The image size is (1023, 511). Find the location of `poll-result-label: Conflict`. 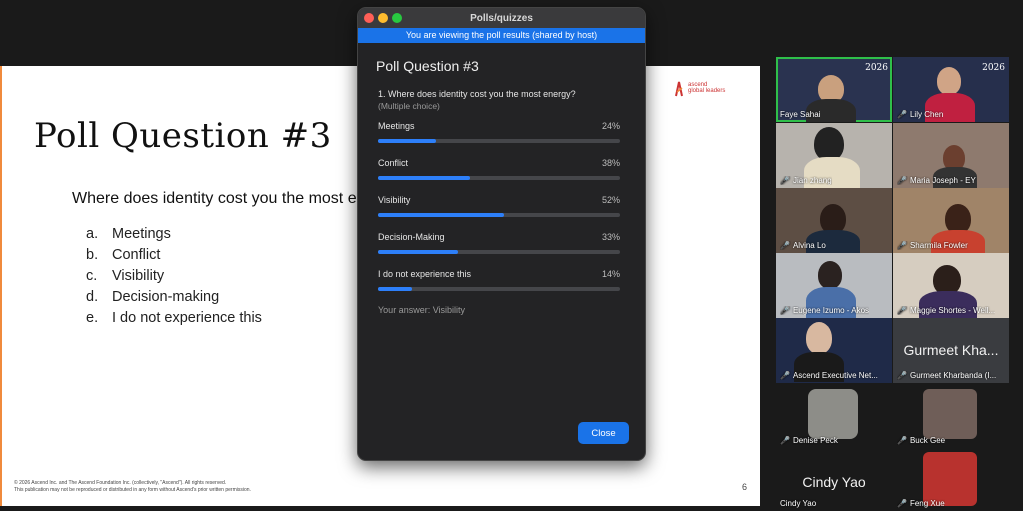

poll-result-label: Conflict is located at coordinates (393, 163).